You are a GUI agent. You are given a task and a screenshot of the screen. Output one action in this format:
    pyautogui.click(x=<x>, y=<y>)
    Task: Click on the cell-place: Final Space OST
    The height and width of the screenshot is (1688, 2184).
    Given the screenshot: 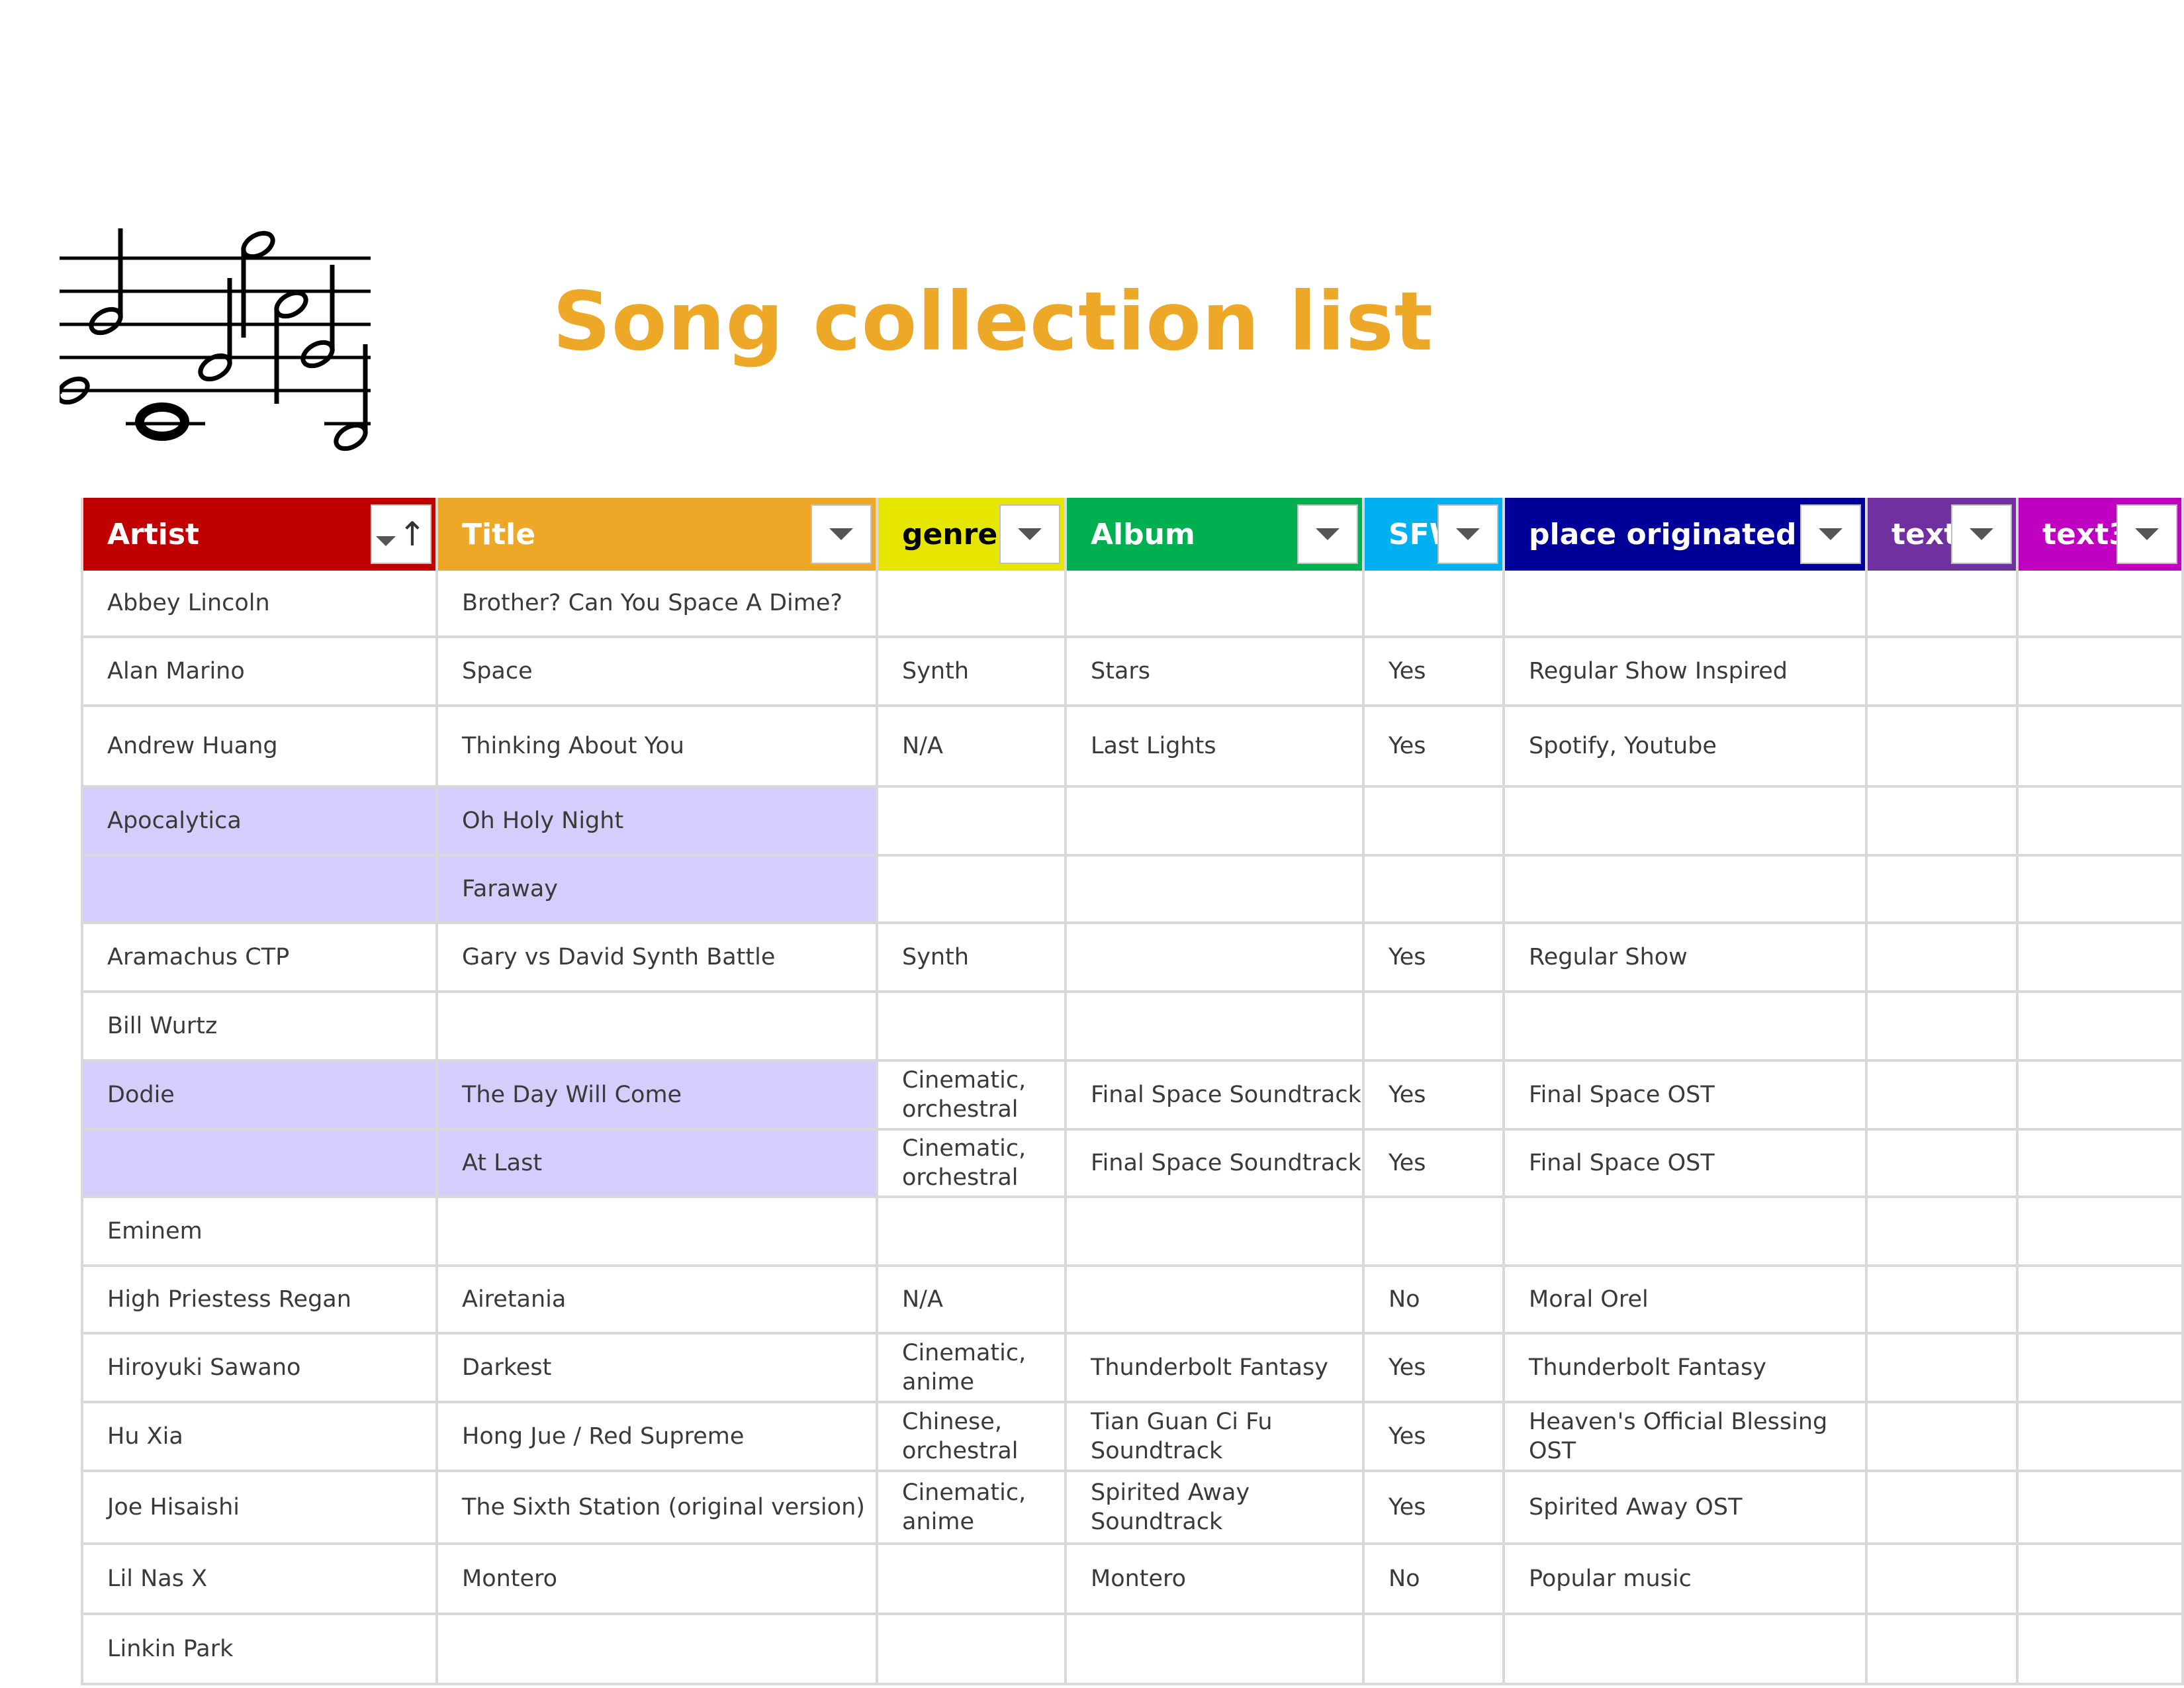 What is the action you would take?
    pyautogui.click(x=1686, y=1164)
    